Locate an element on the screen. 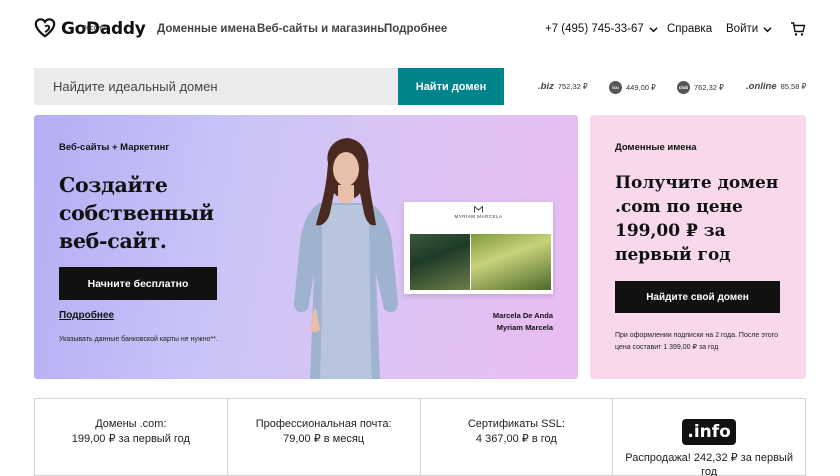  card-title: Домены .com: is located at coordinates (131, 424).